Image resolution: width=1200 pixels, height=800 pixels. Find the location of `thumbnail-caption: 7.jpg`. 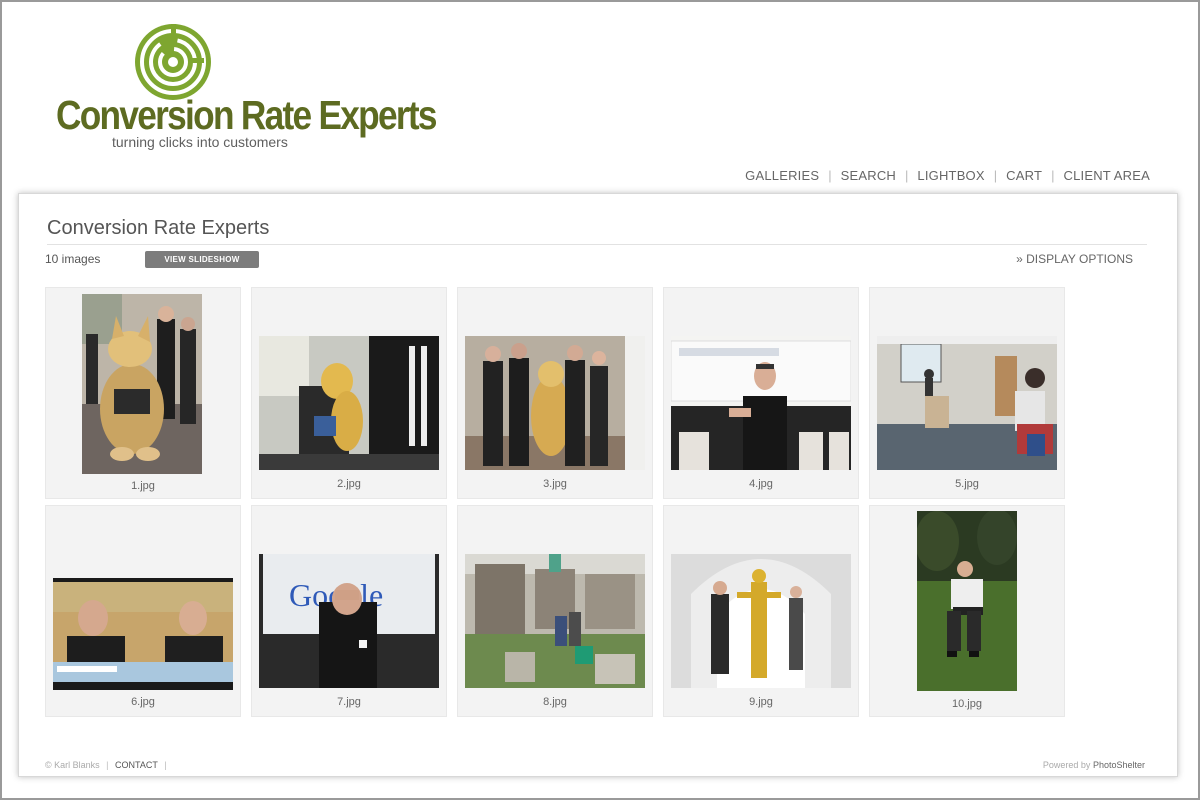

thumbnail-caption: 7.jpg is located at coordinates (349, 702).